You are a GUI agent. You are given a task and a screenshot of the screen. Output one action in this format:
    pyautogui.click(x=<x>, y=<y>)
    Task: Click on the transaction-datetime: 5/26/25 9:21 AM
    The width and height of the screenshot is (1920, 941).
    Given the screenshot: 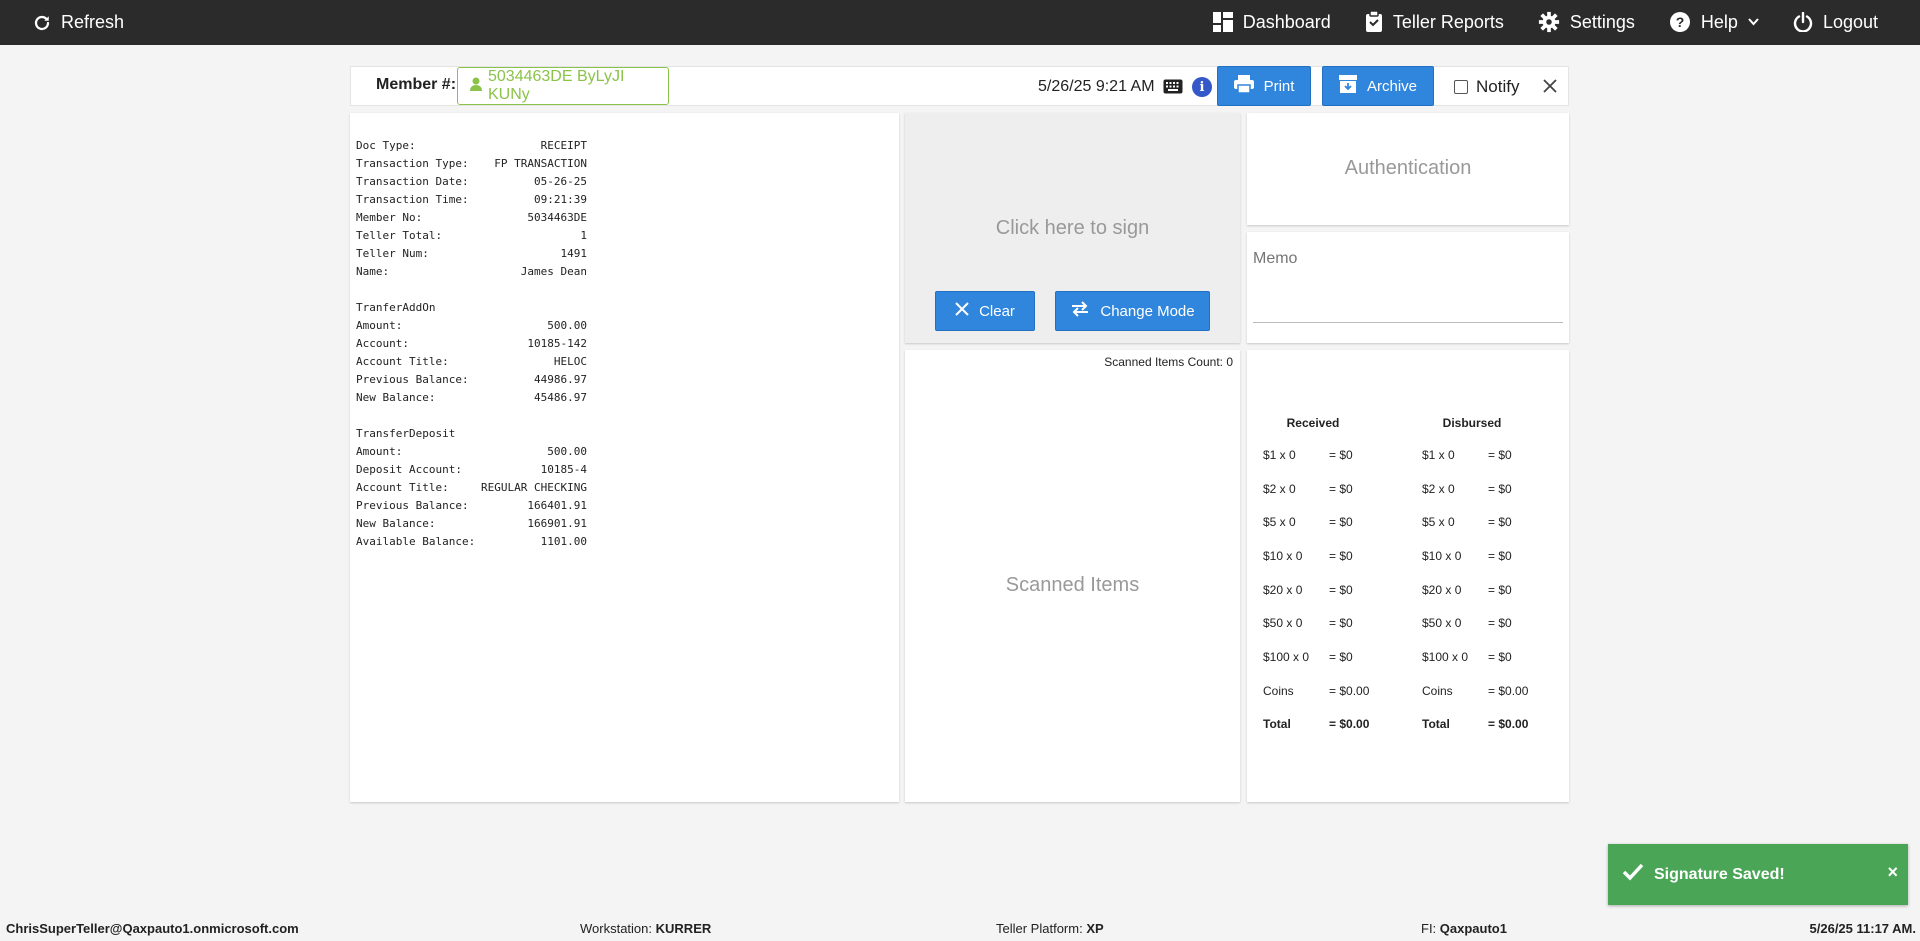 What is the action you would take?
    pyautogui.click(x=1096, y=86)
    